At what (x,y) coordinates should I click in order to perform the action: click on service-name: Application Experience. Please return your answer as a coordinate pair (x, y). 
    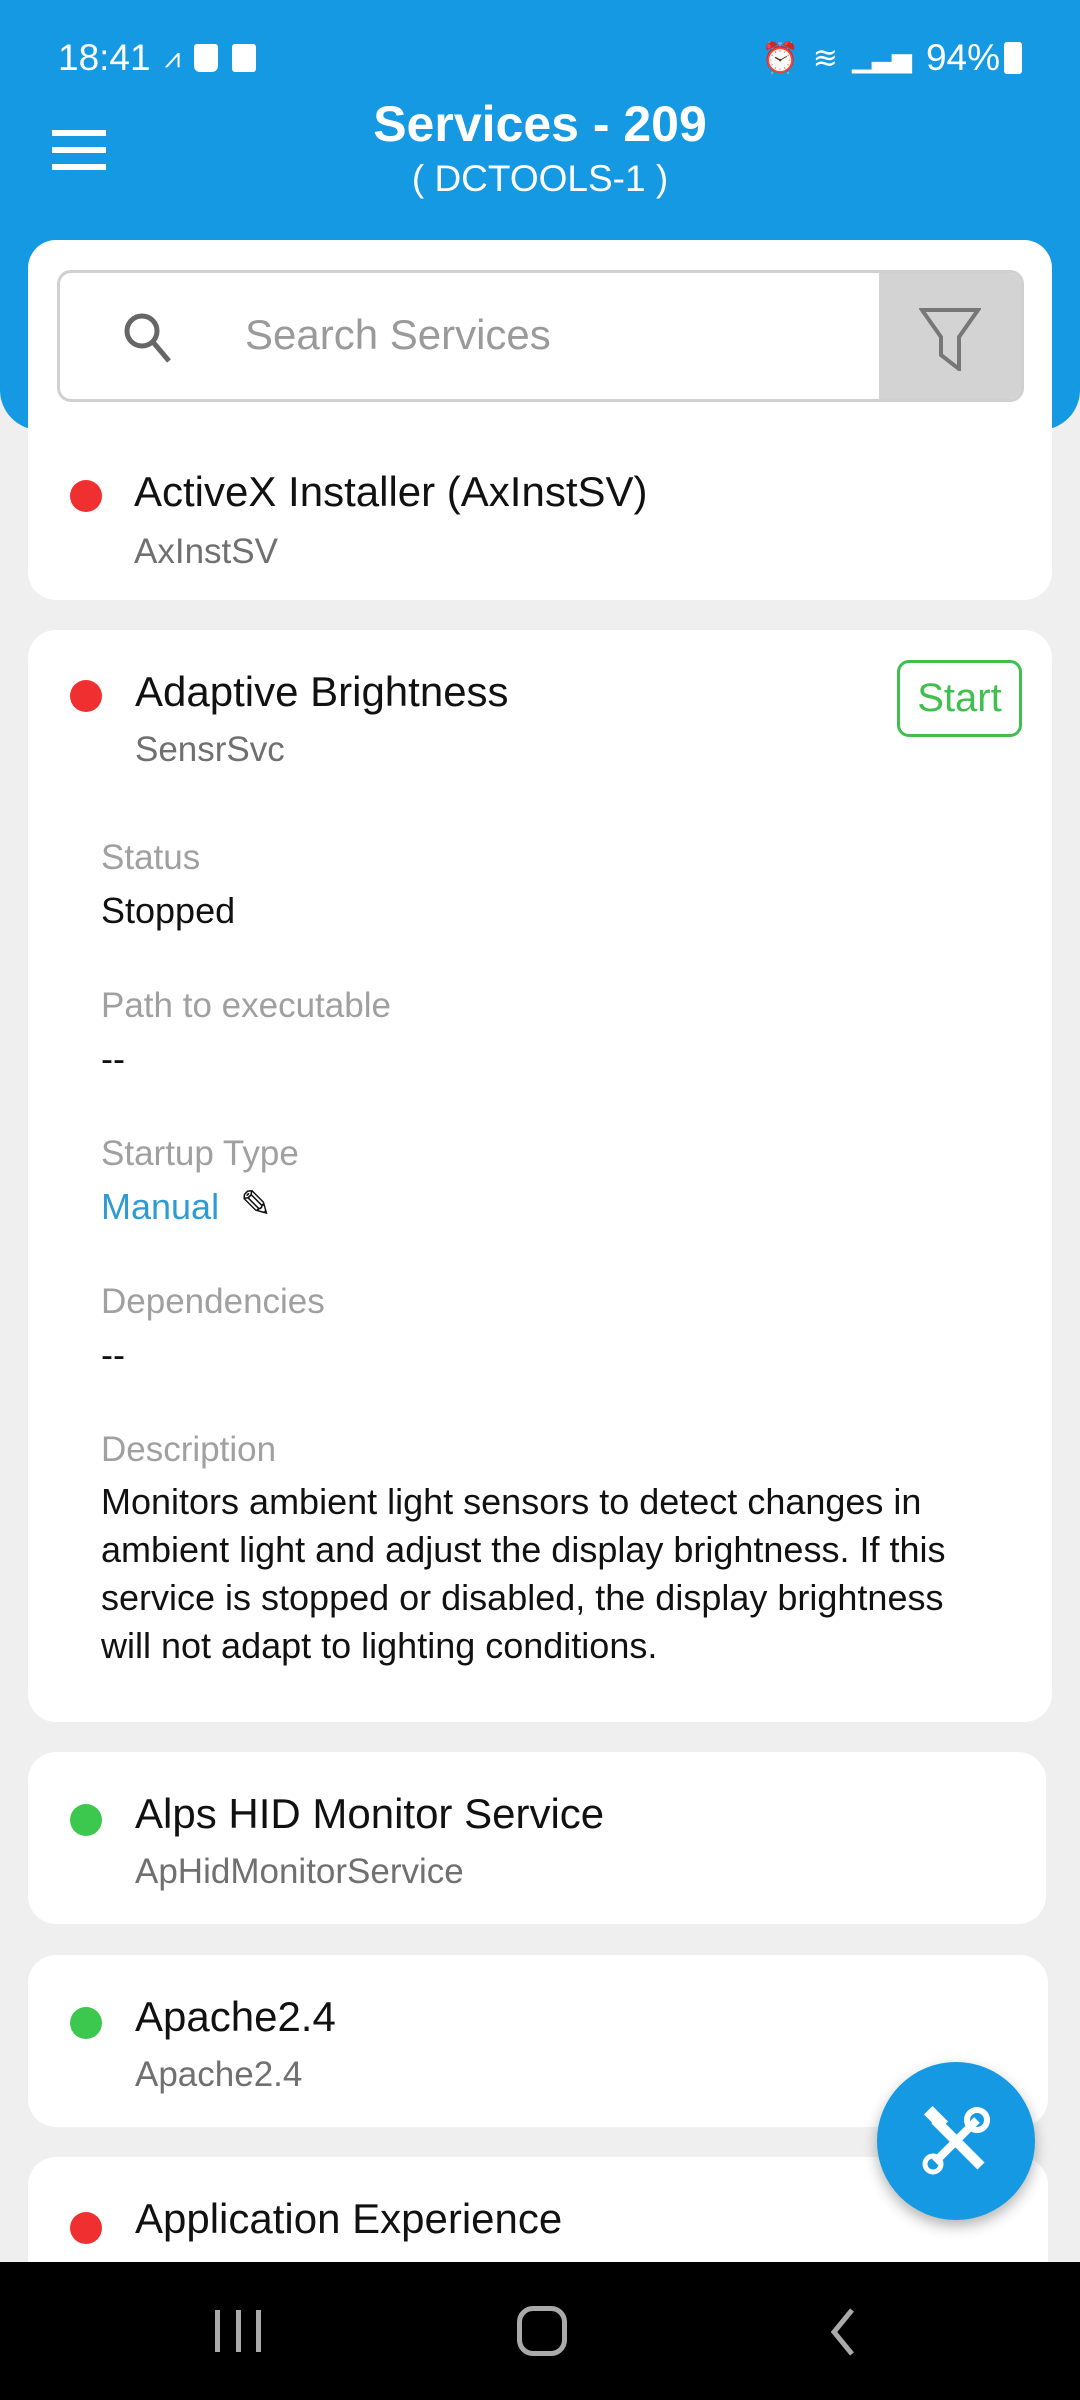
    Looking at the image, I should click on (349, 2218).